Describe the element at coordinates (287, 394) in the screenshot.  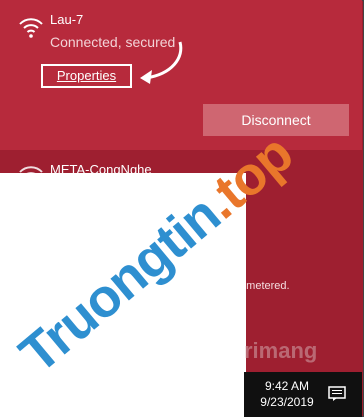
I see `taskbar-clock: 9:42 AM 9/23/2019` at that location.